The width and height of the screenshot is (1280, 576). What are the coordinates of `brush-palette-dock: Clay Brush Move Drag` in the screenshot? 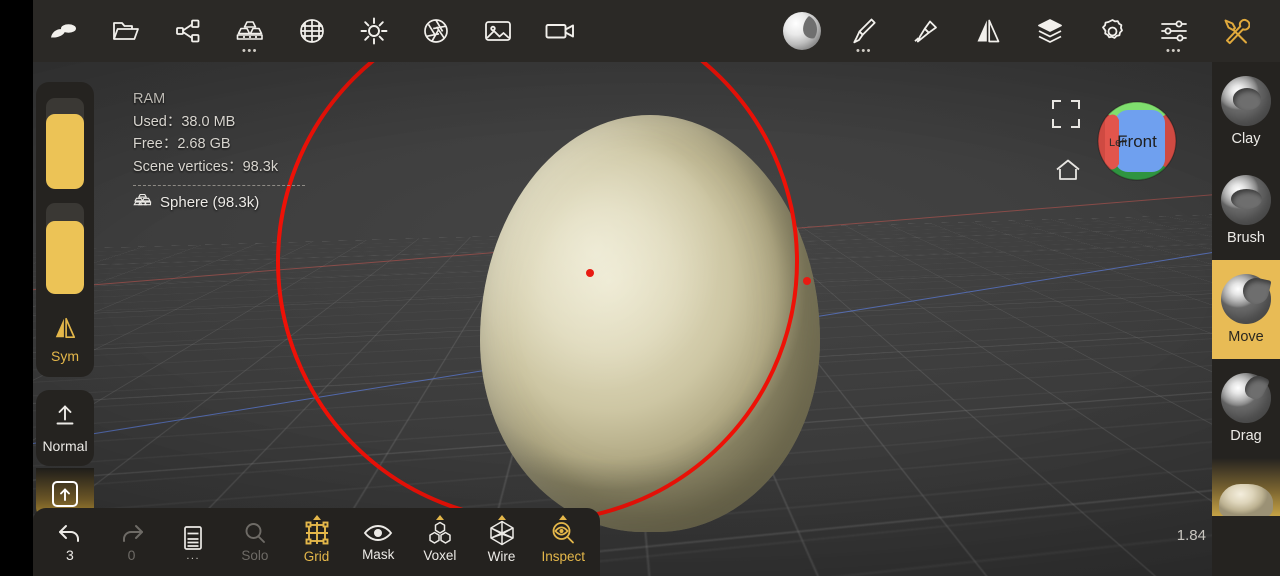 It's located at (1246, 319).